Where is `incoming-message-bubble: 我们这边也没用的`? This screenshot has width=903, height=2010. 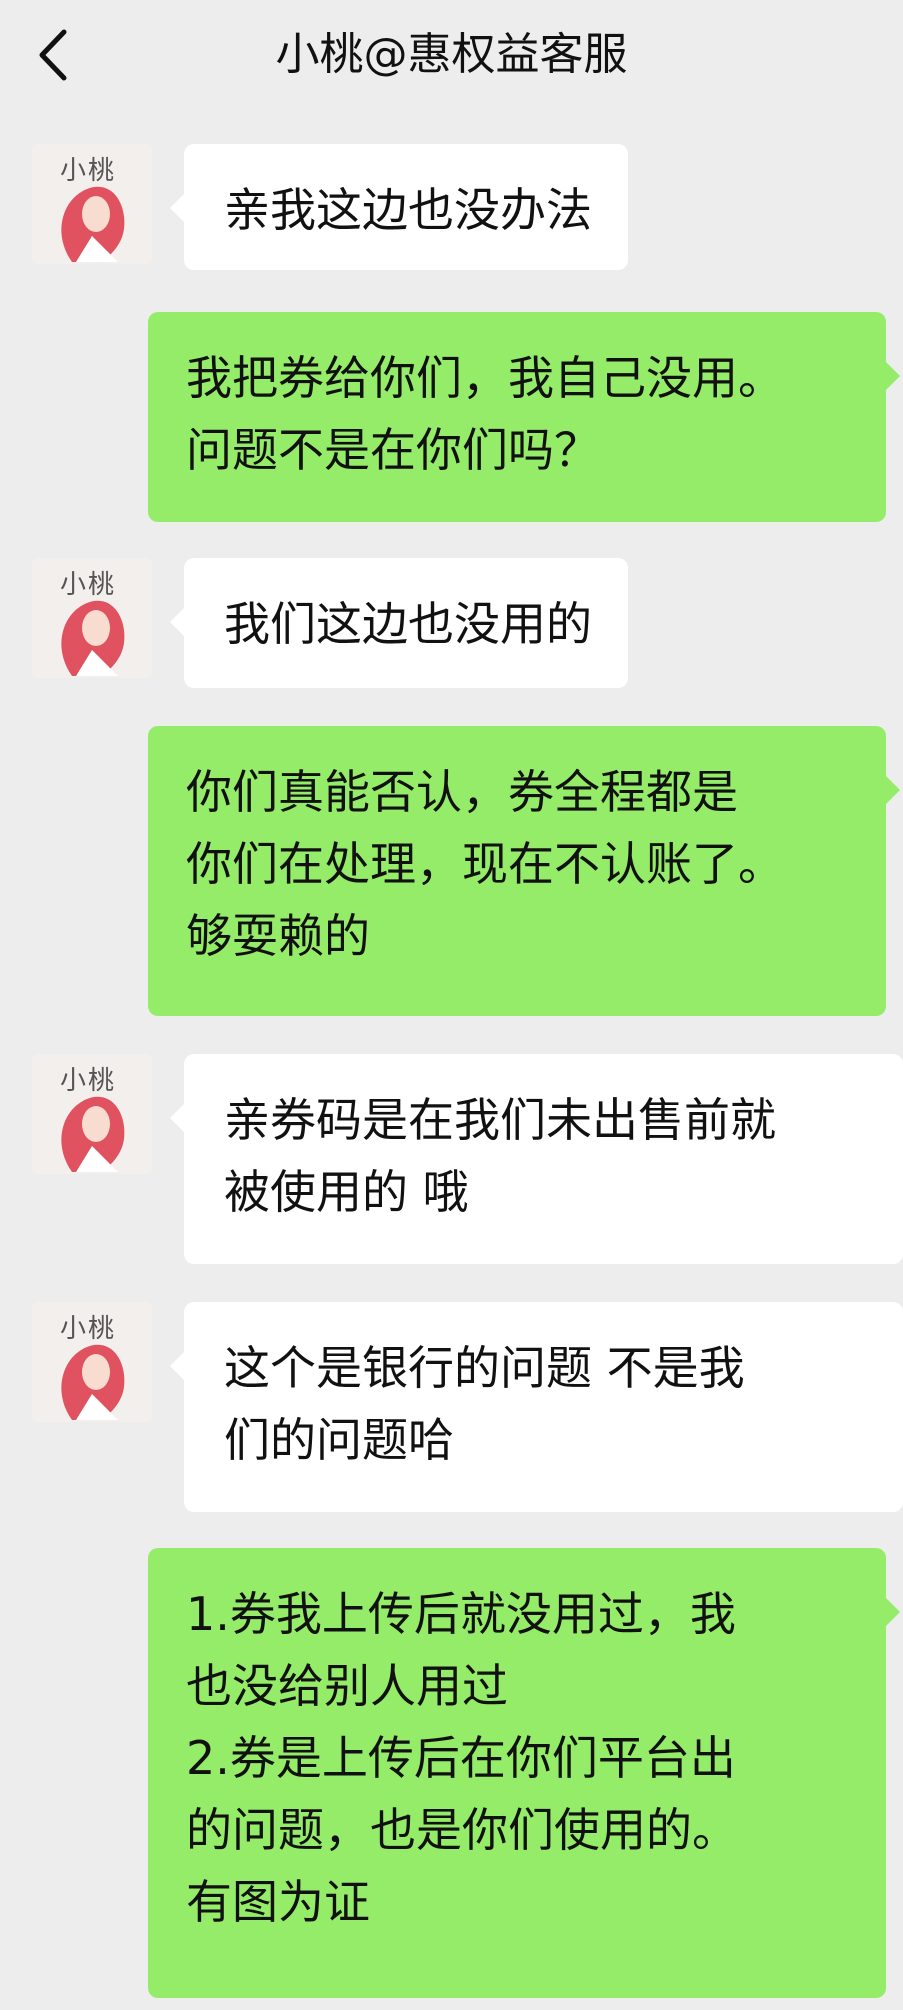 incoming-message-bubble: 我们这边也没用的 is located at coordinates (399, 623).